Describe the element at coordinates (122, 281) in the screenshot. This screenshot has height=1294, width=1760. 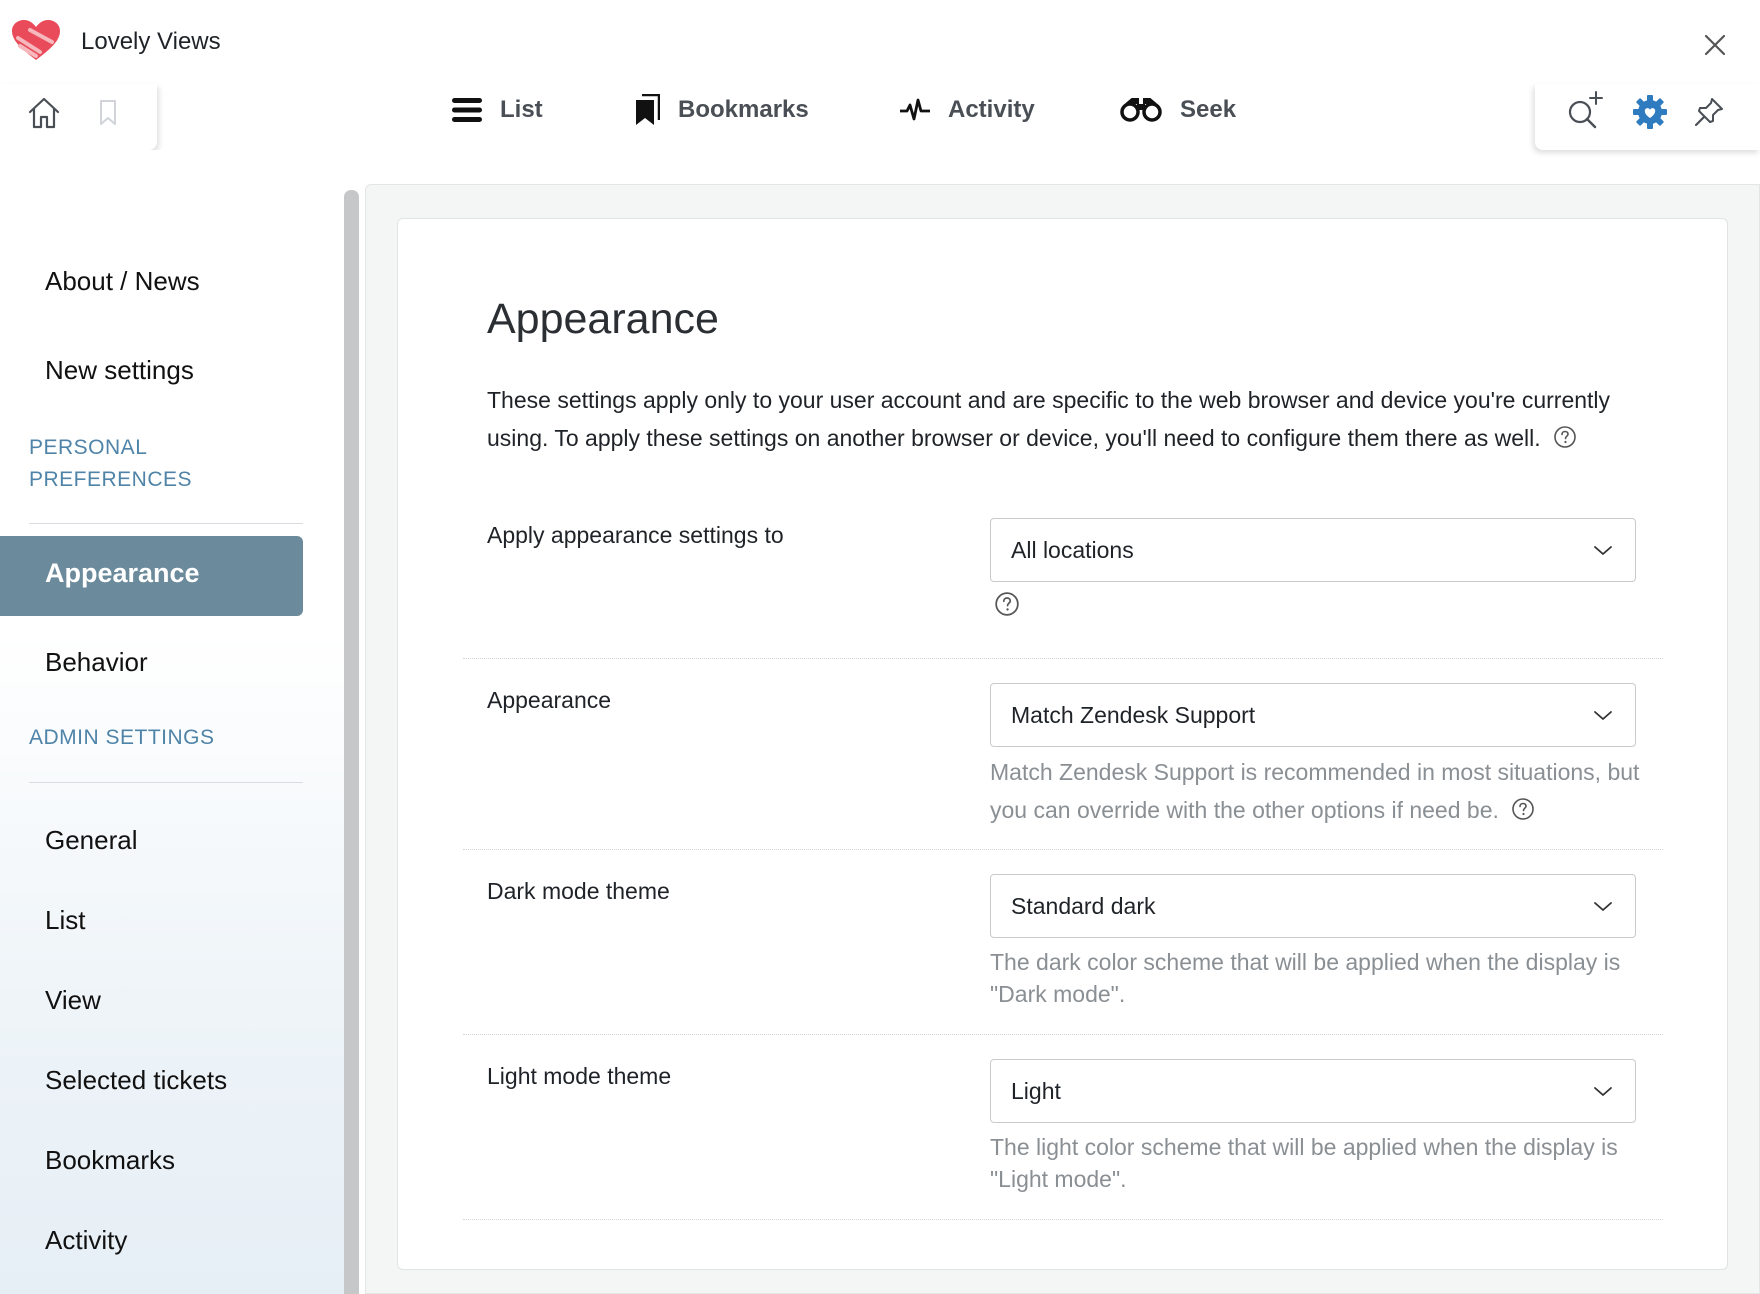
I see `sidebar-item-about-news: About / News` at that location.